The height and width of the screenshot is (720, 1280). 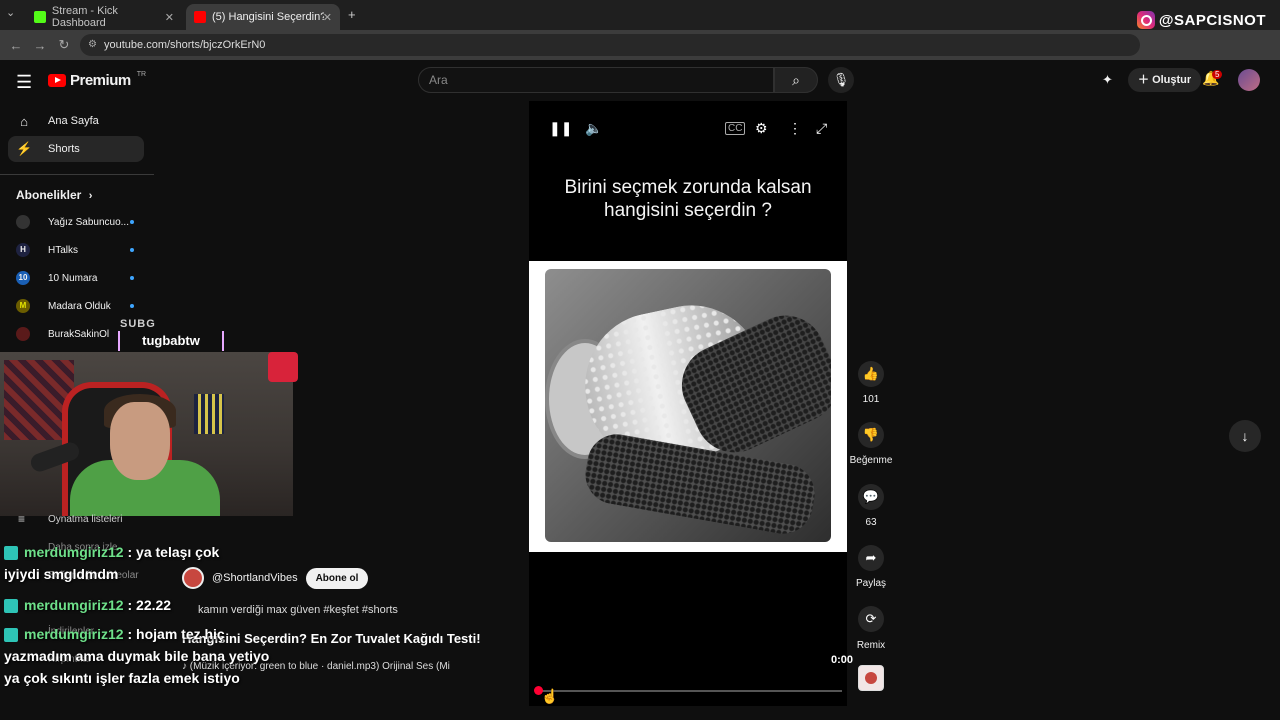 I want to click on remix-icon: ⟳, so click(x=871, y=618).